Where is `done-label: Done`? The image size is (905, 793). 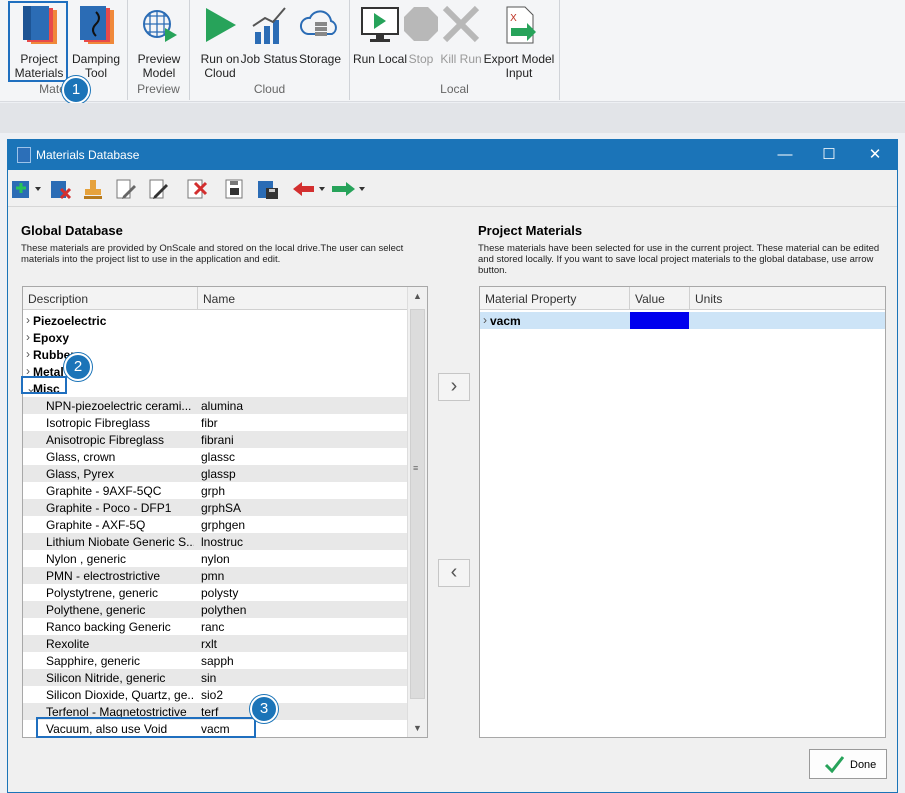
done-label: Done is located at coordinates (863, 765).